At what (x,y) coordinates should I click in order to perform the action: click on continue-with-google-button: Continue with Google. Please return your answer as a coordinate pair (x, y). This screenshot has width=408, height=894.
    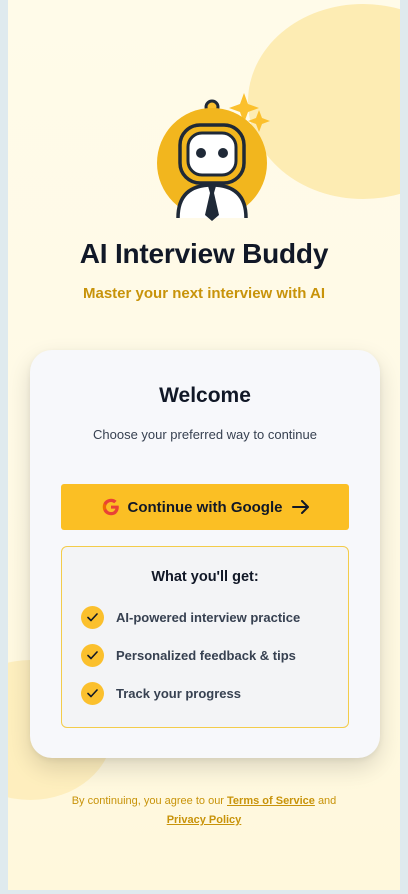
    Looking at the image, I should click on (205, 507).